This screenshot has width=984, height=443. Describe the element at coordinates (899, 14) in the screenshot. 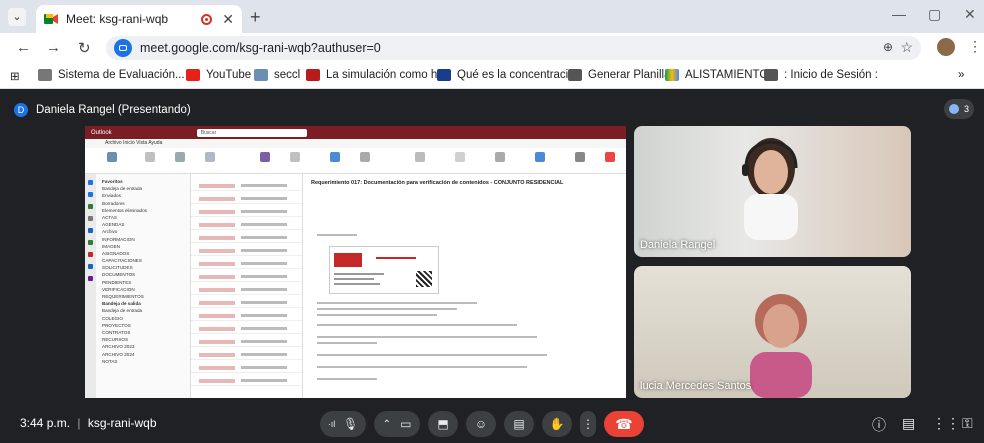

I see `minimize-icon: —` at that location.